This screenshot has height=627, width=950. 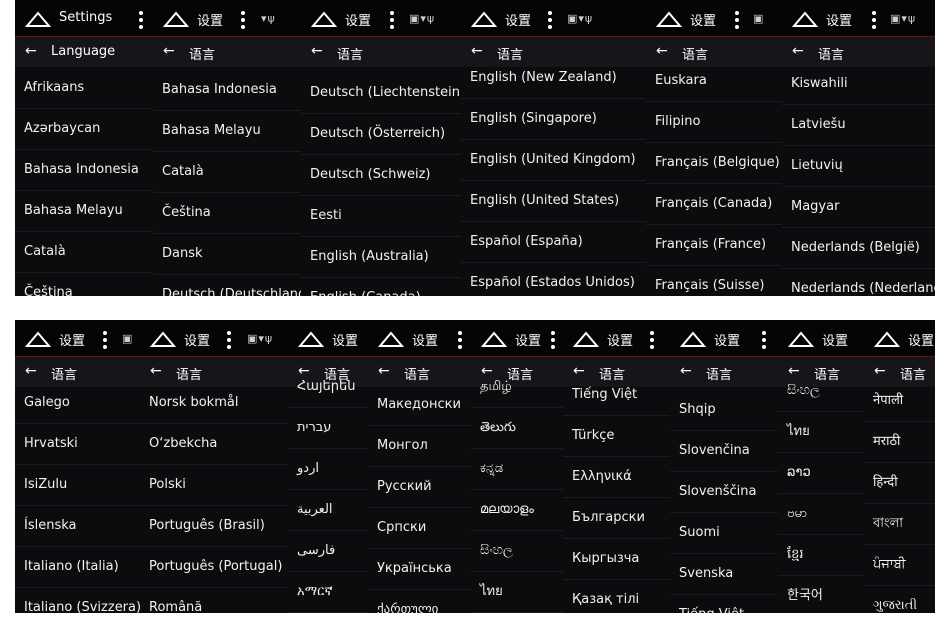 What do you see at coordinates (899, 442) in the screenshot?
I see `language-option: मराठी` at bounding box center [899, 442].